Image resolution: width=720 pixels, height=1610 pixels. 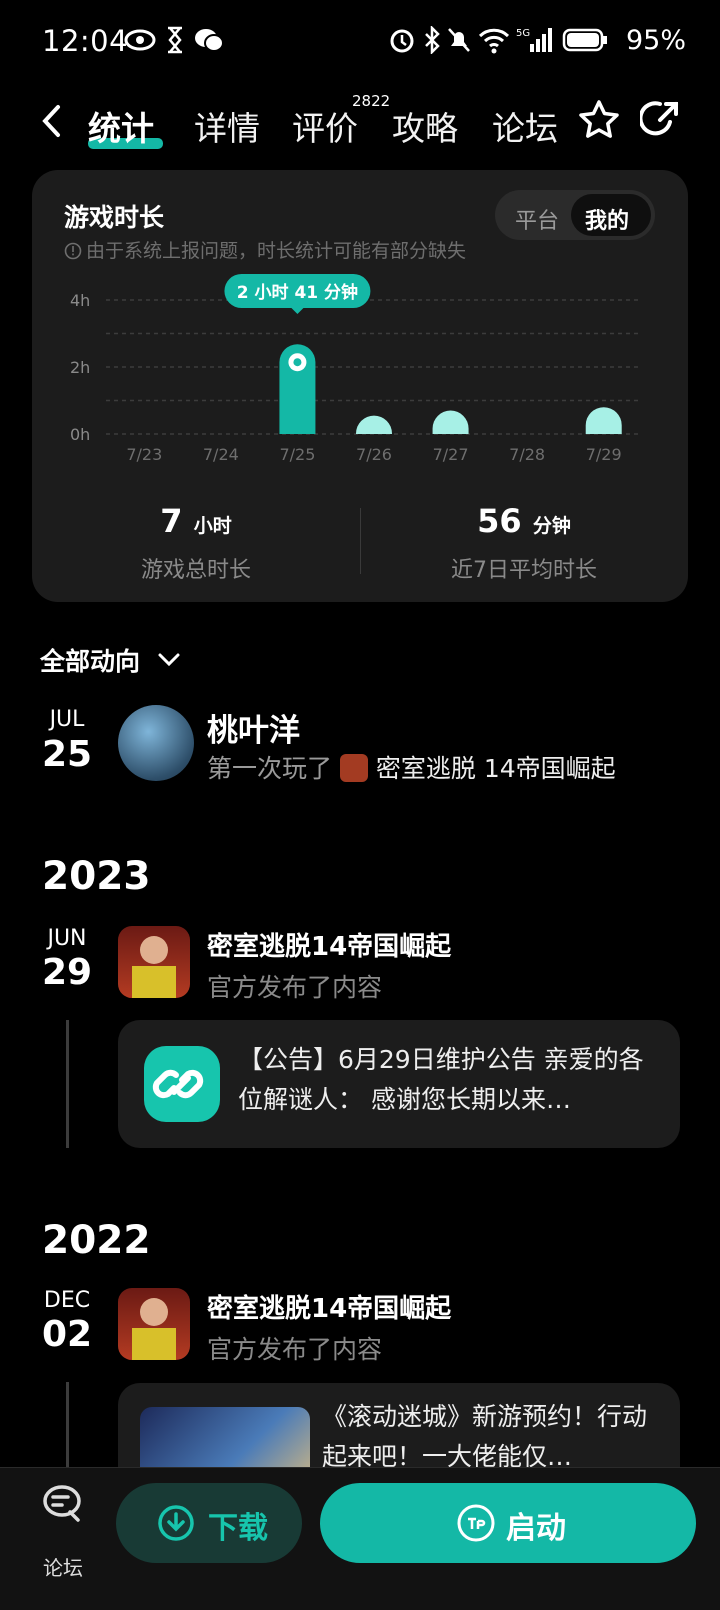 I want to click on source-toggle: 平台 我的, so click(x=575, y=215).